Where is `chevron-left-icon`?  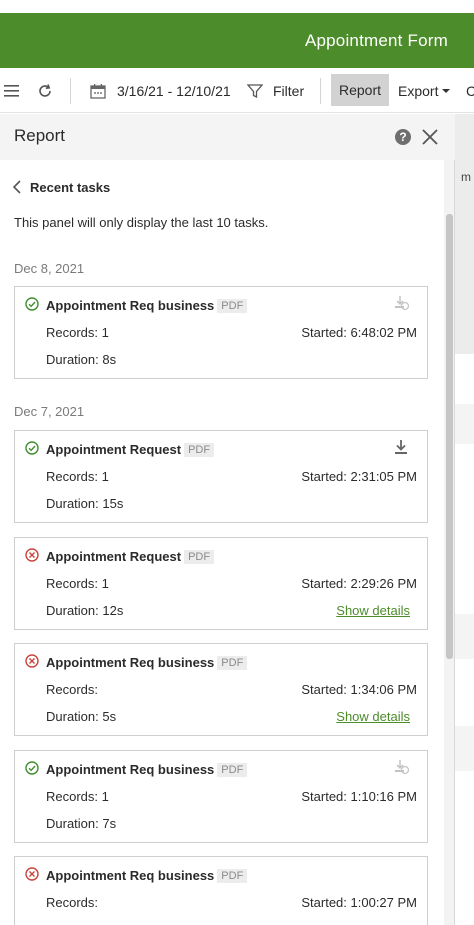
chevron-left-icon is located at coordinates (16, 187).